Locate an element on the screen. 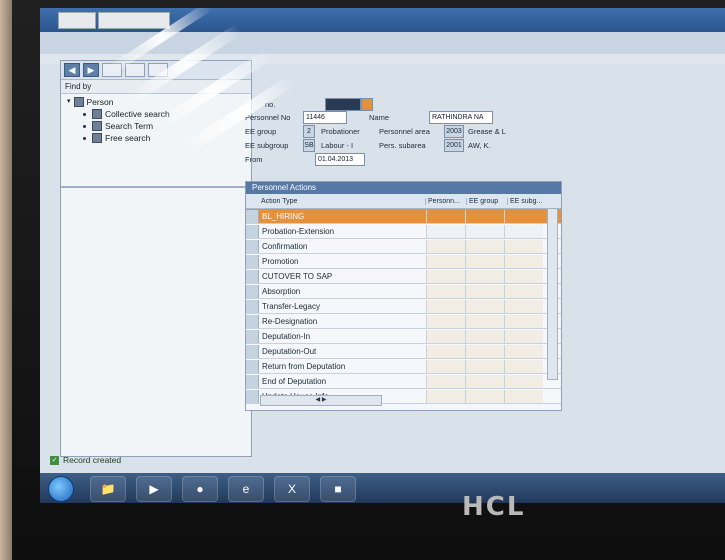 This screenshot has height=560, width=725. table-row: CUTOVER TO SAP is located at coordinates (403, 276).